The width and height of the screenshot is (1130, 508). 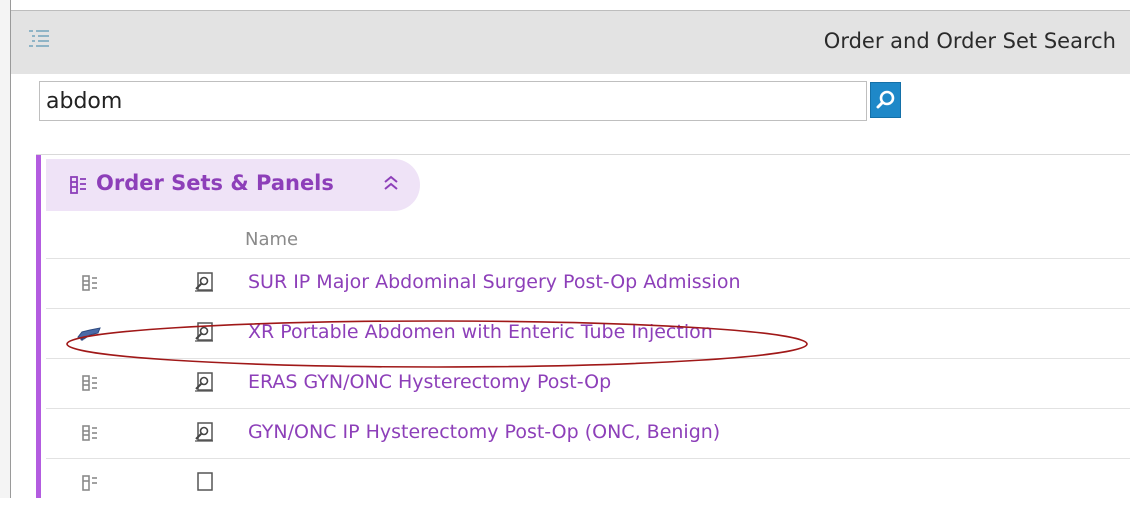 I want to click on order-sets-header: Order Sets & Panels, so click(x=233, y=185).